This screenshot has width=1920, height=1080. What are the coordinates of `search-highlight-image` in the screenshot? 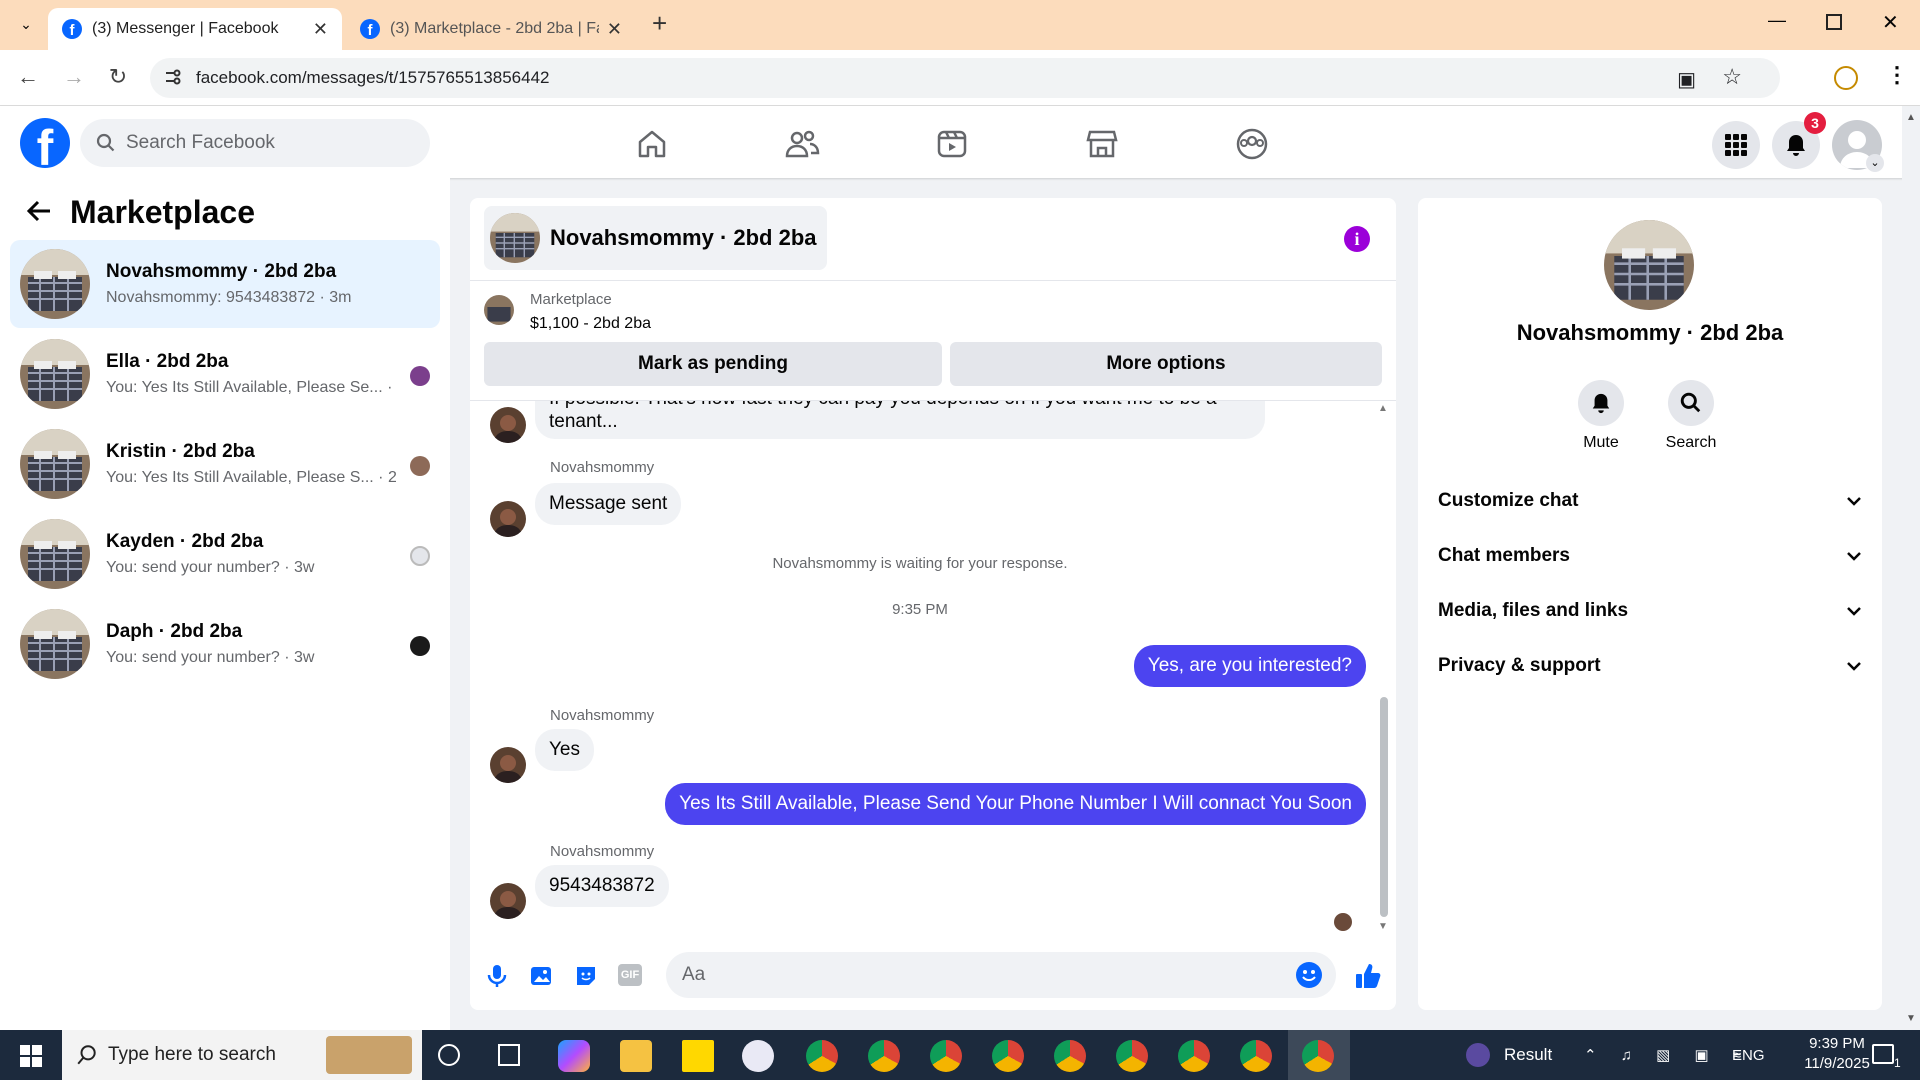 It's located at (369, 1055).